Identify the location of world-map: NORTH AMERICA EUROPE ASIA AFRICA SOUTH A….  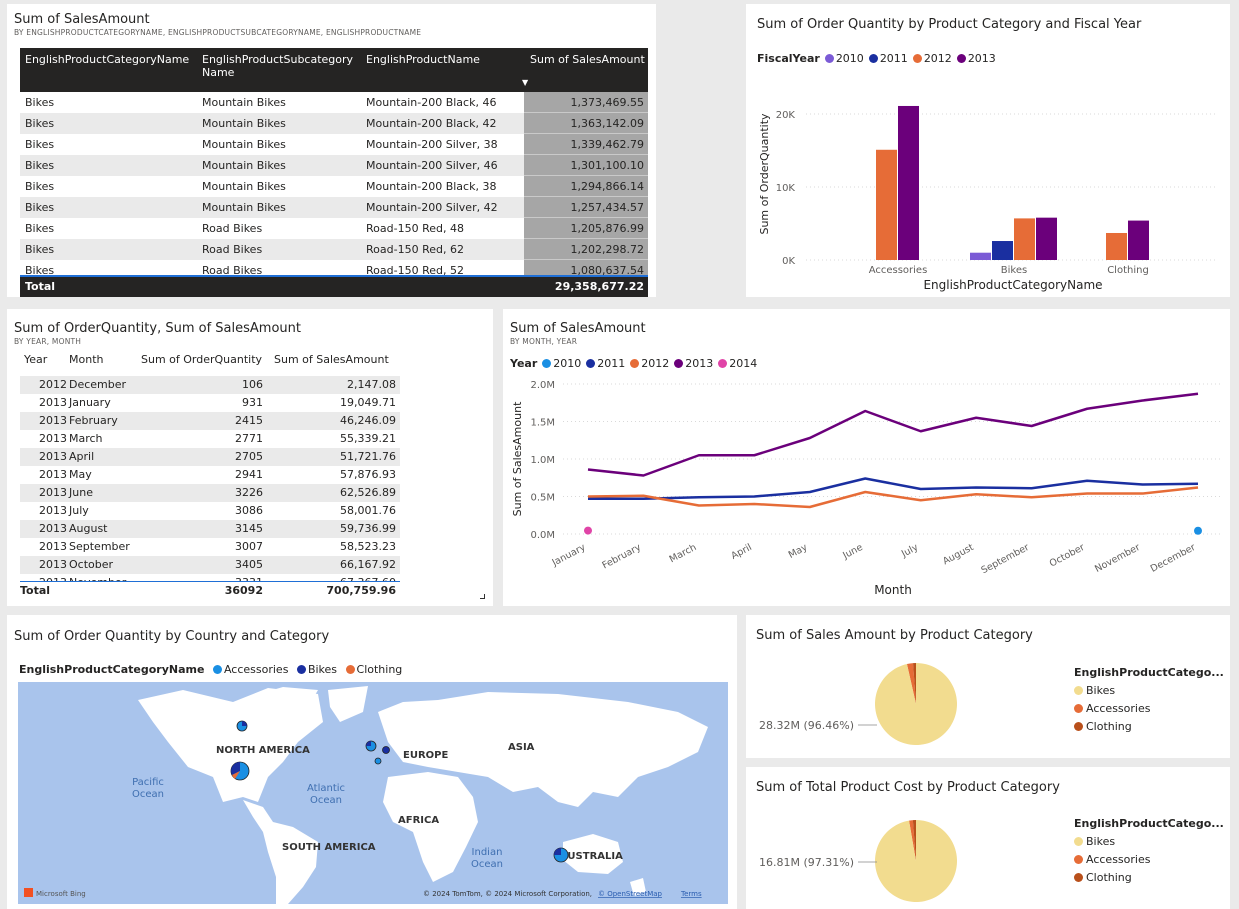
(373, 793).